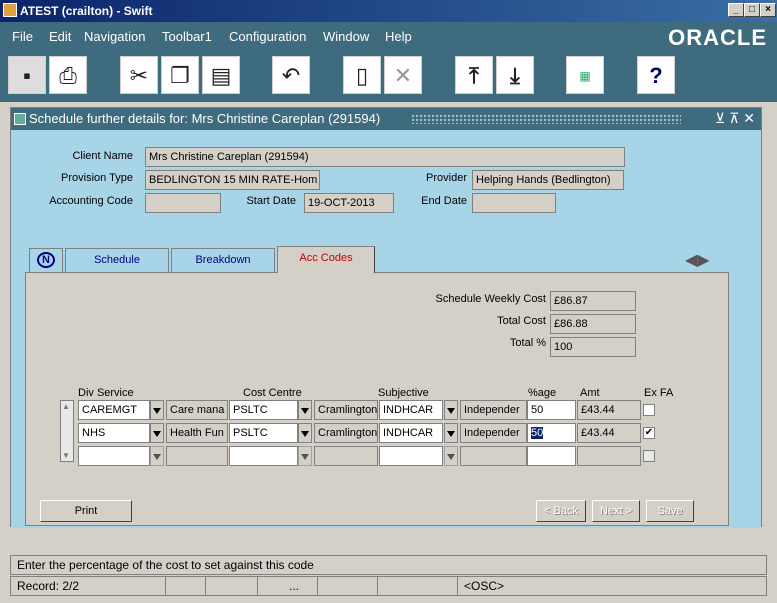 Image resolution: width=777 pixels, height=603 pixels. Describe the element at coordinates (157, 410) in the screenshot. I see `row1-div-dropdown-icon` at that location.